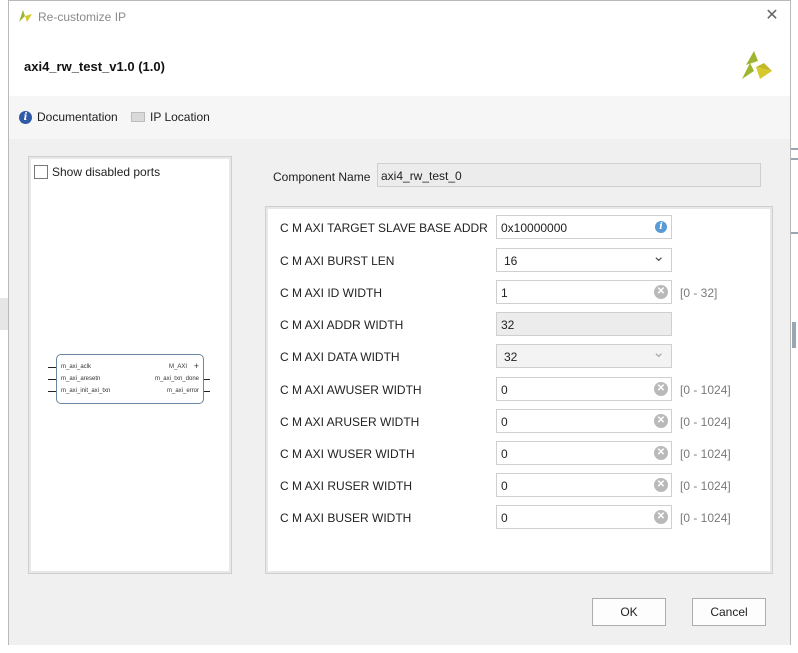  What do you see at coordinates (584, 292) in the screenshot?
I see `param-field: 1 ✕` at bounding box center [584, 292].